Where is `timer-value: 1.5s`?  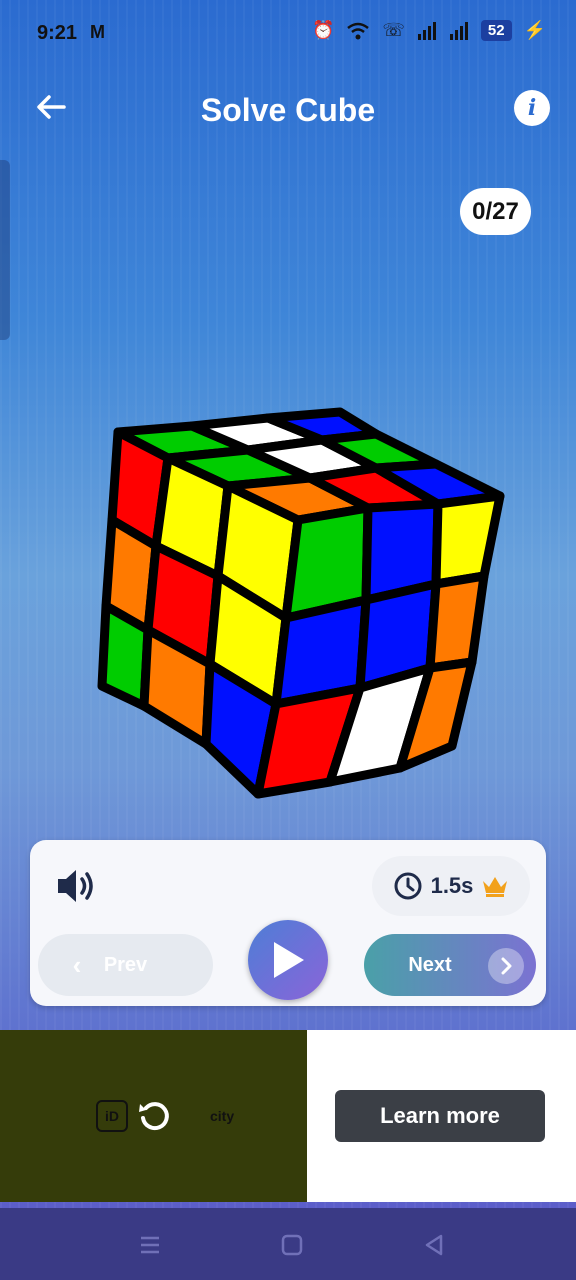 timer-value: 1.5s is located at coordinates (452, 885).